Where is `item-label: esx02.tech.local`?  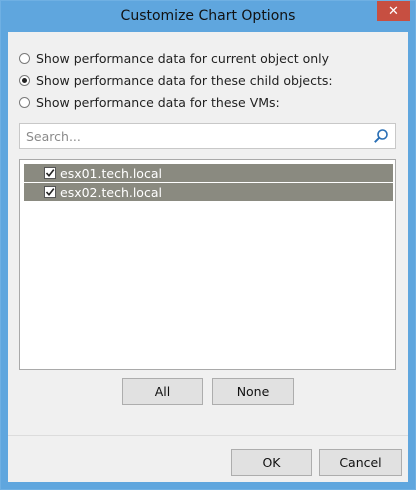 item-label: esx02.tech.local is located at coordinates (111, 192).